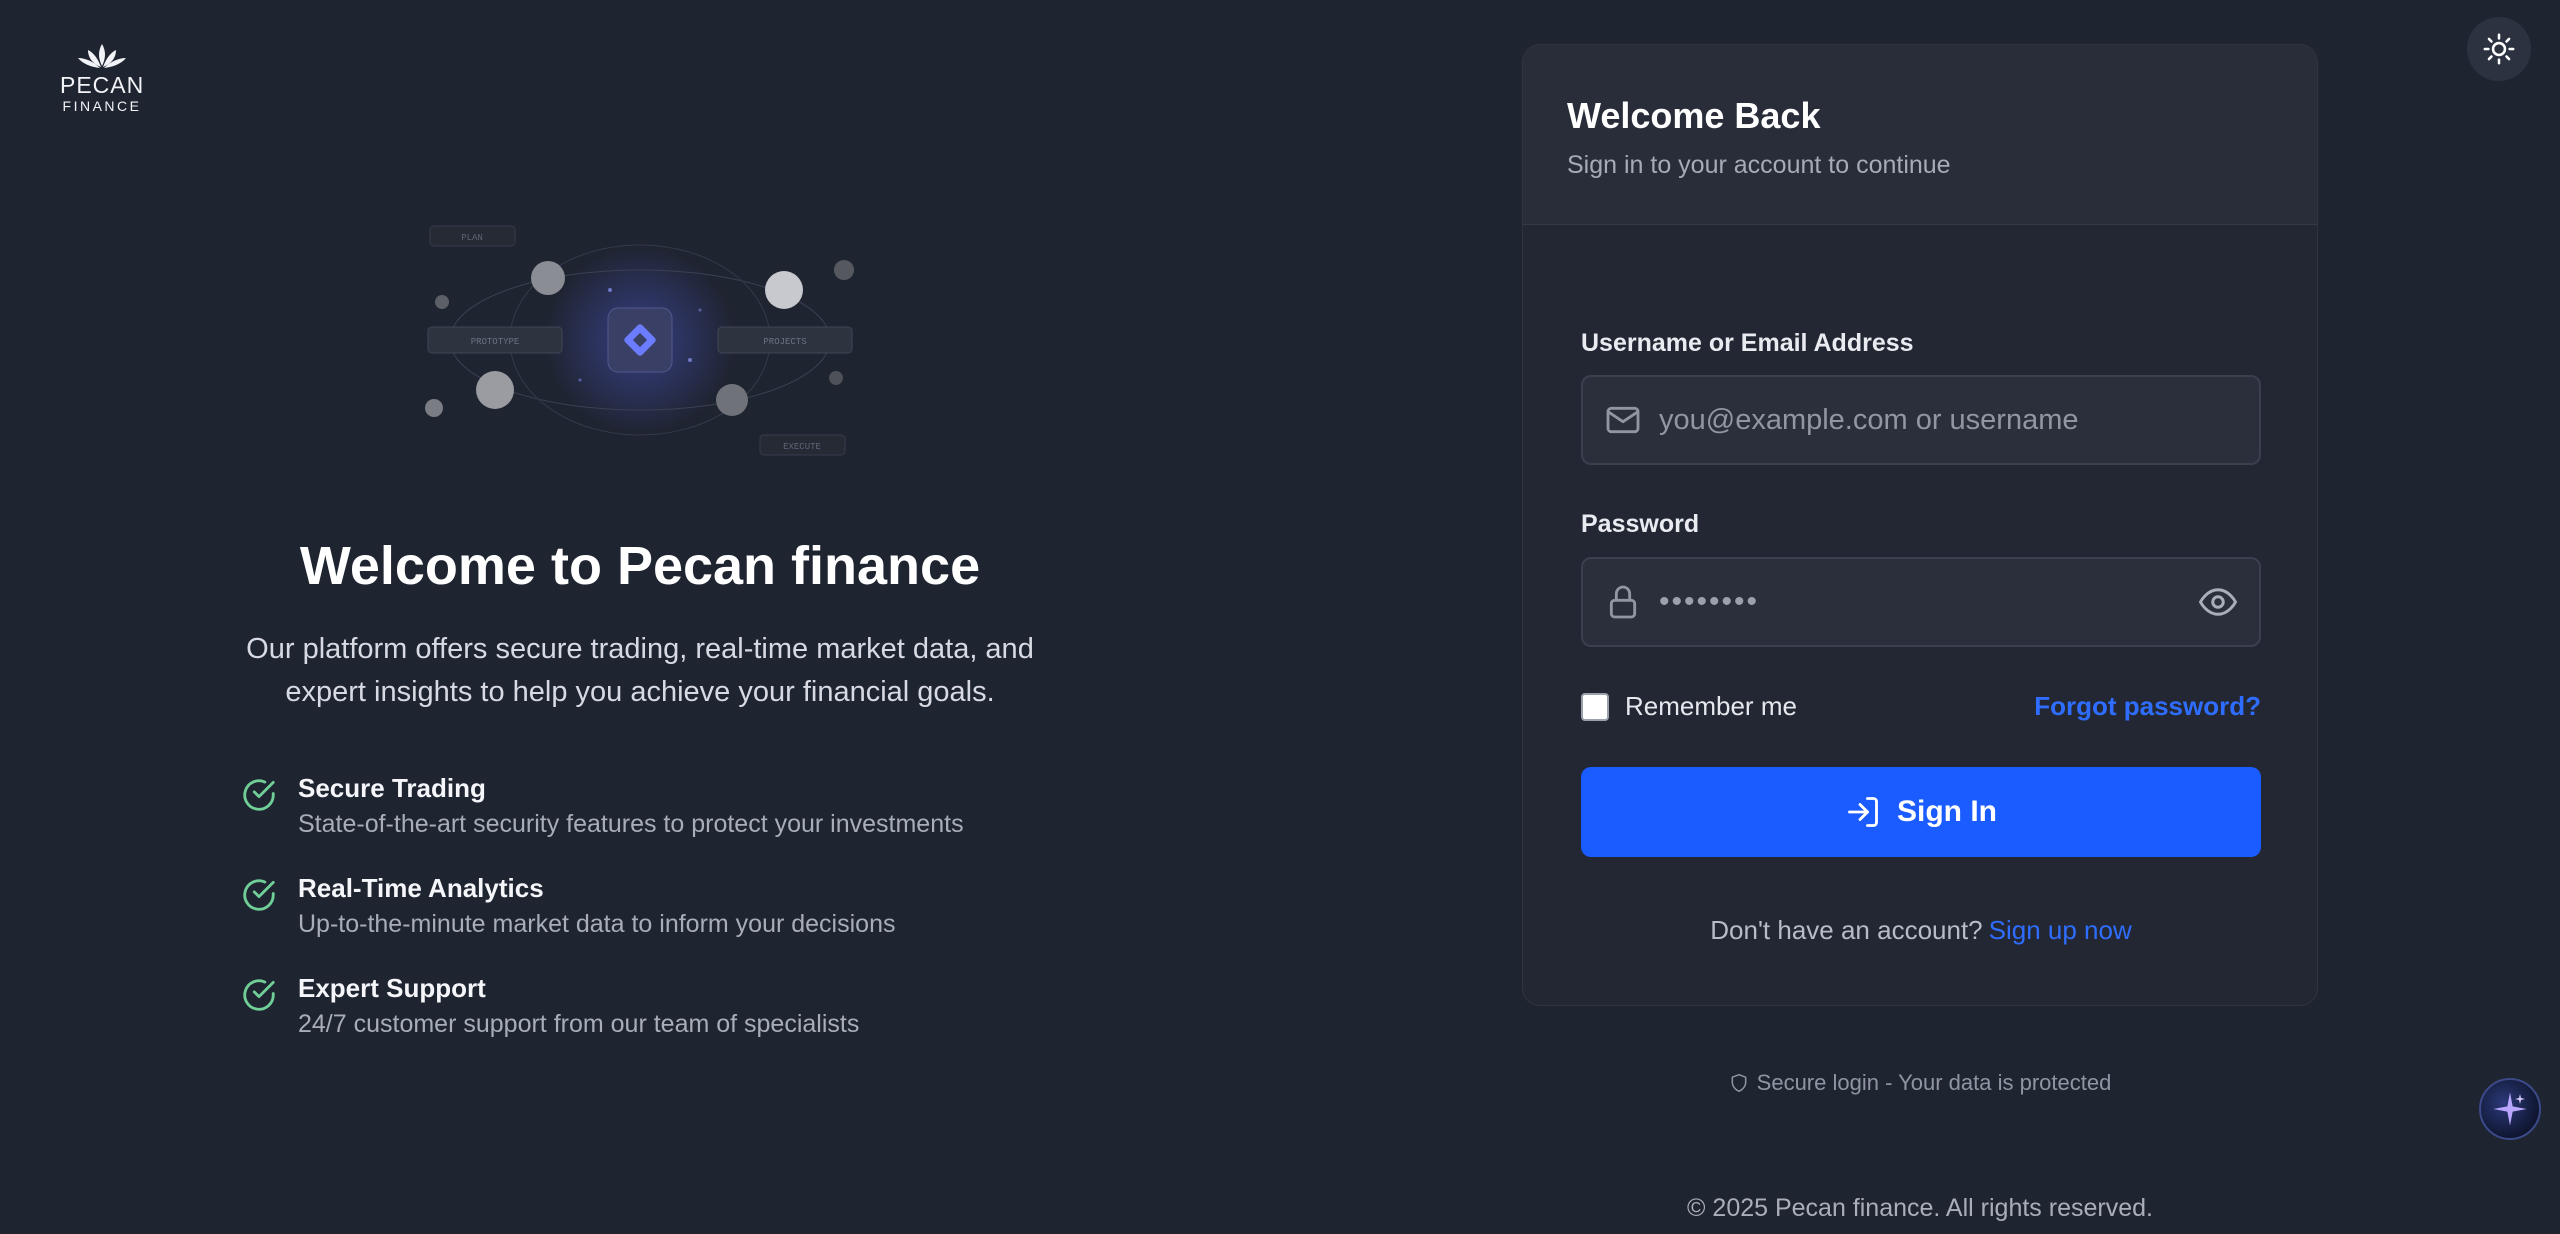 Image resolution: width=2560 pixels, height=1234 pixels. Describe the element at coordinates (1759, 165) in the screenshot. I see `card-subtitle: Sign in to your account to continue` at that location.